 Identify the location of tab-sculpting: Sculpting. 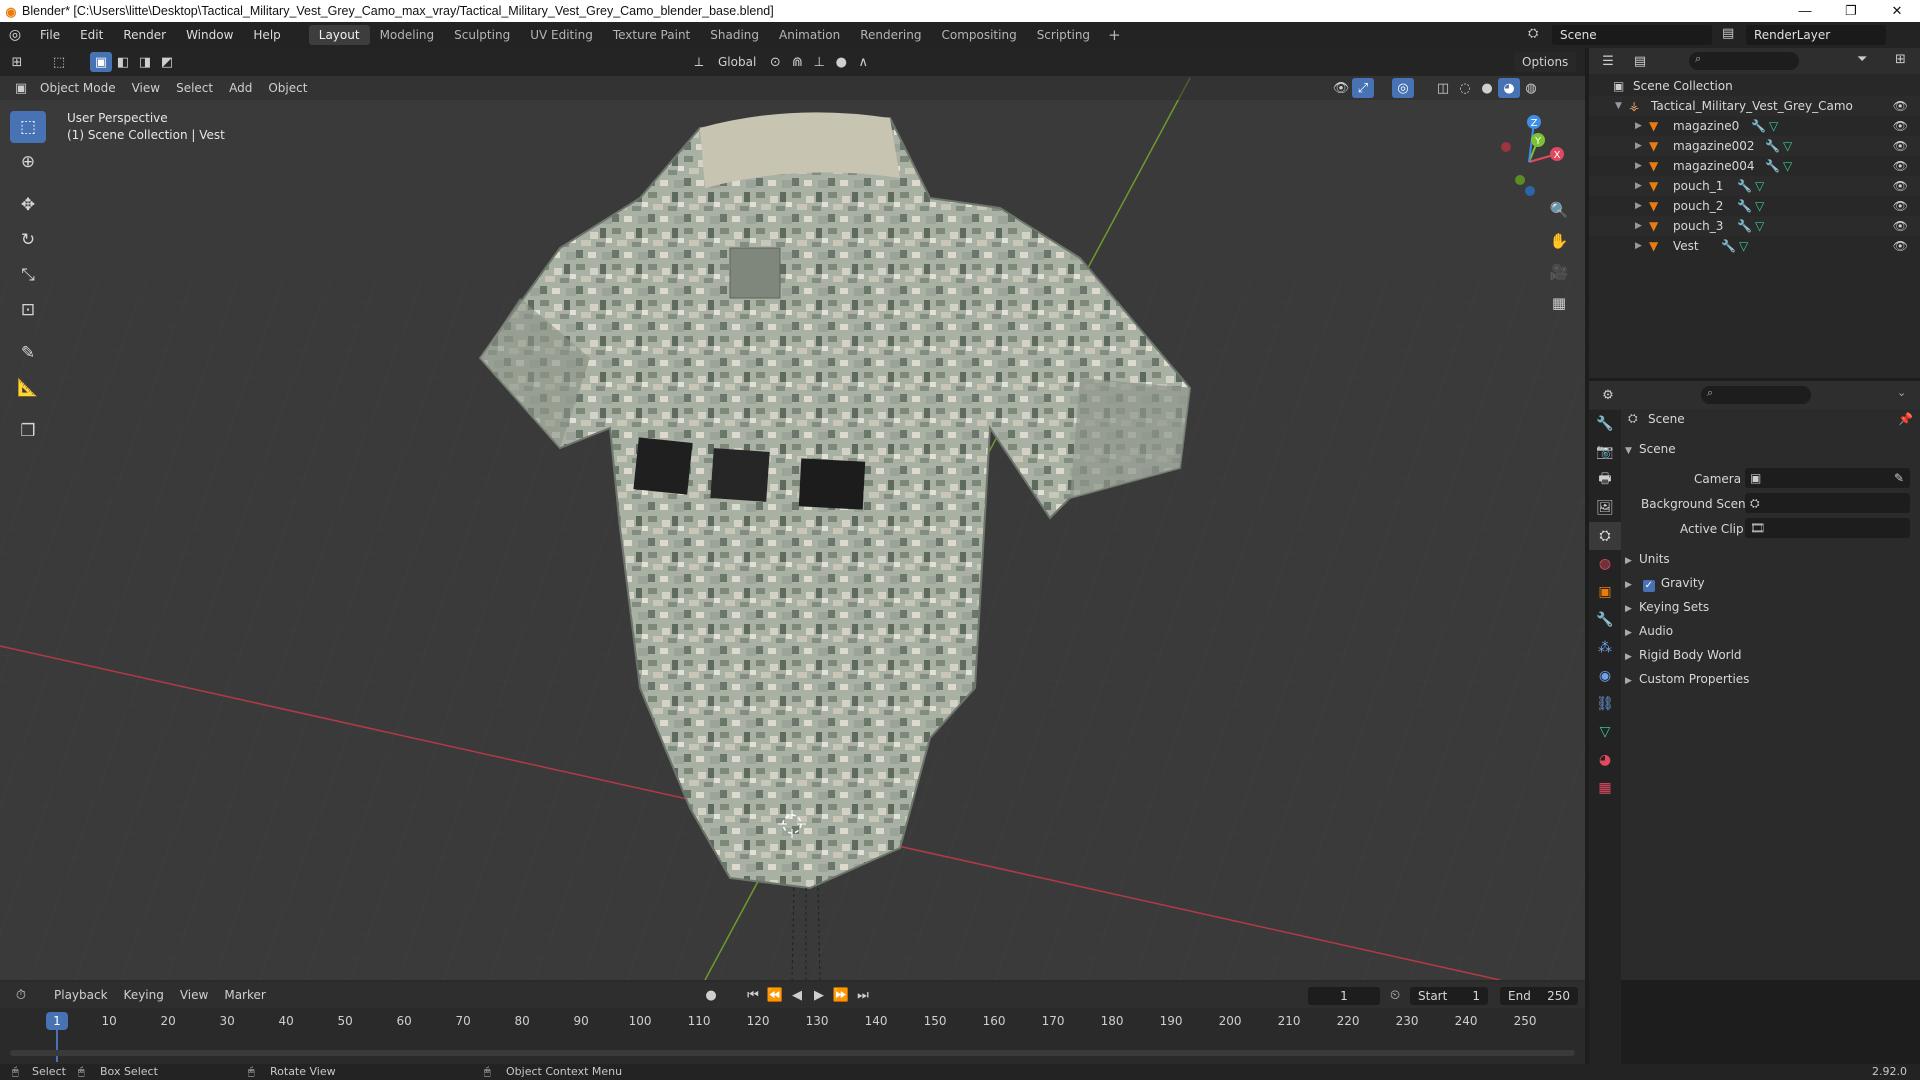
(482, 35).